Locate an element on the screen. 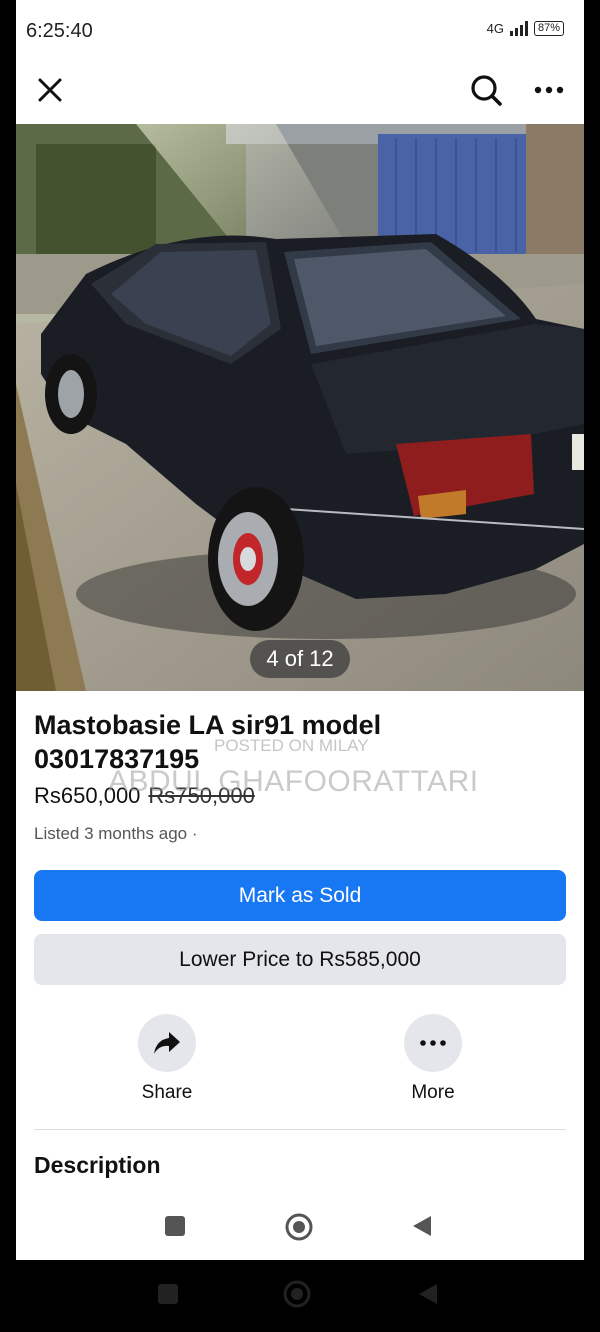  close-icon is located at coordinates (50, 90).